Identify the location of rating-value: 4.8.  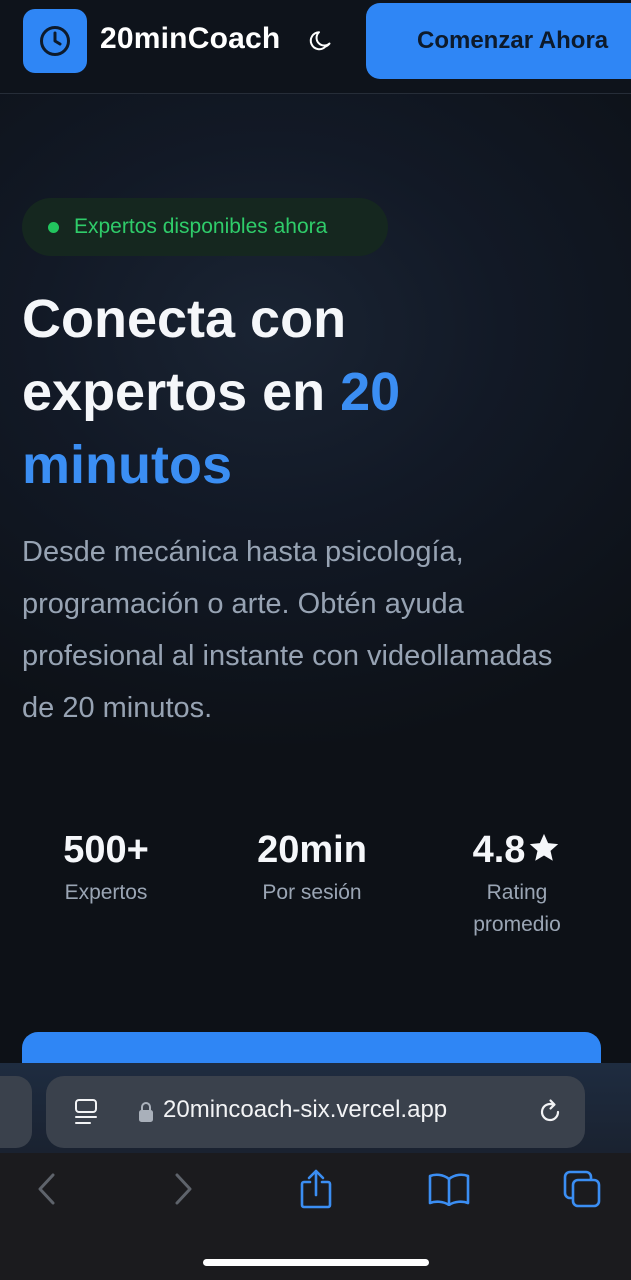
(499, 850).